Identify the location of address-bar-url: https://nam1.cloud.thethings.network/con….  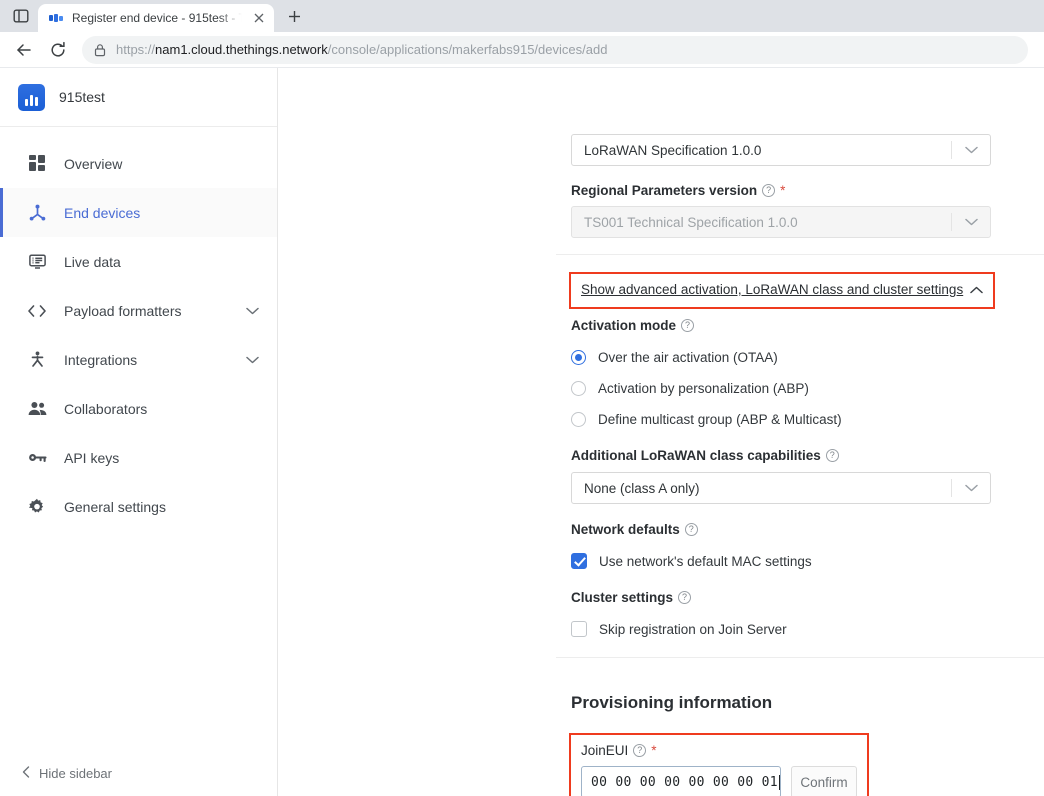
(361, 49).